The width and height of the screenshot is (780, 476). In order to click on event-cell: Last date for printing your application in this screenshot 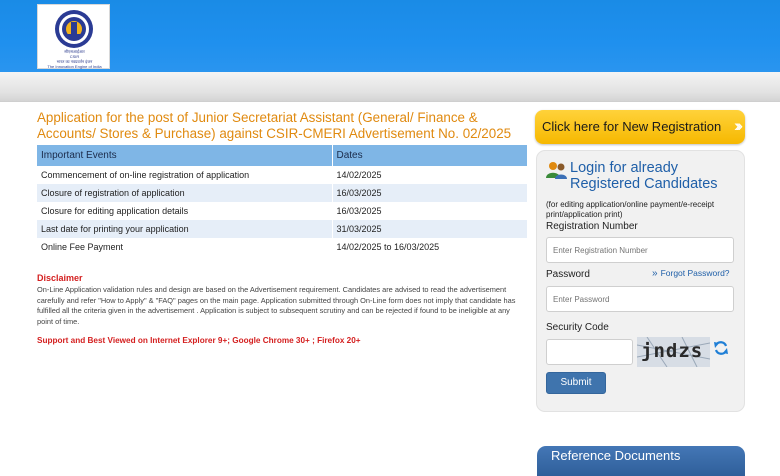, I will do `click(185, 229)`.